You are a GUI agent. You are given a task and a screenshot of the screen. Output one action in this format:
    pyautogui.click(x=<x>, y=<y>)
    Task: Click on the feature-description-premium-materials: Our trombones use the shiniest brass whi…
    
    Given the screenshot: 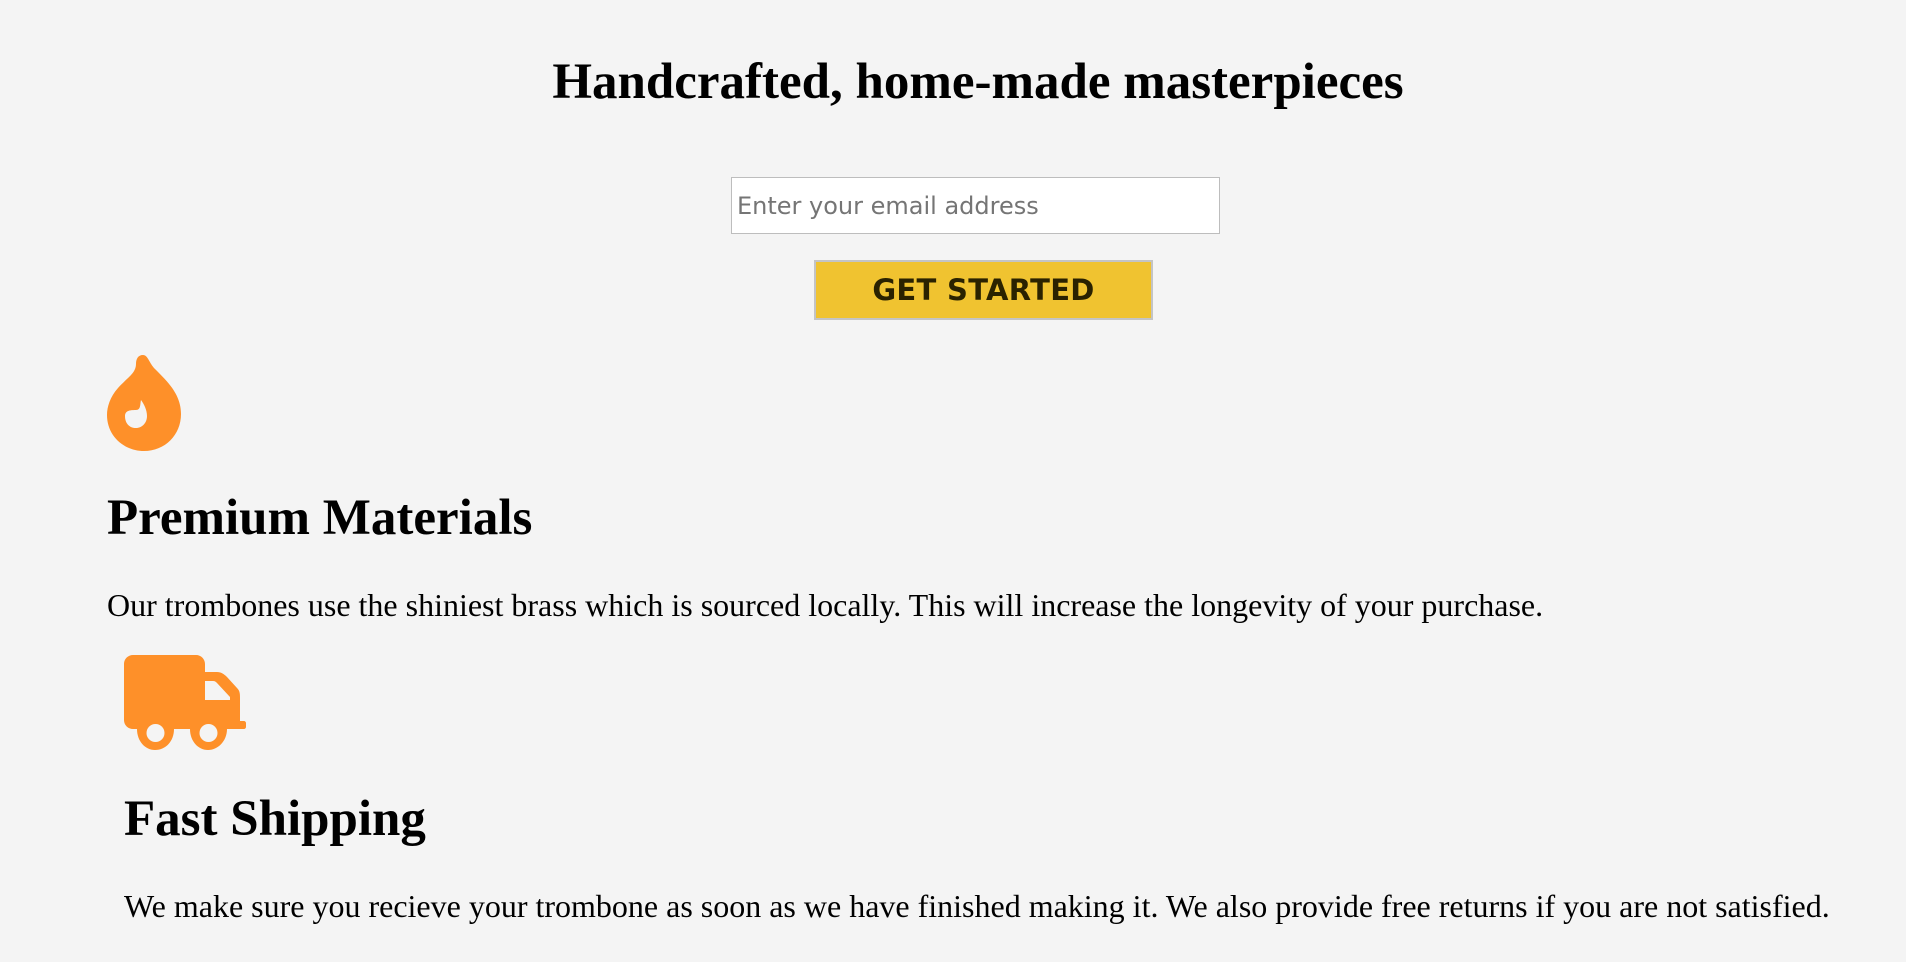 What is the action you would take?
    pyautogui.click(x=825, y=605)
    